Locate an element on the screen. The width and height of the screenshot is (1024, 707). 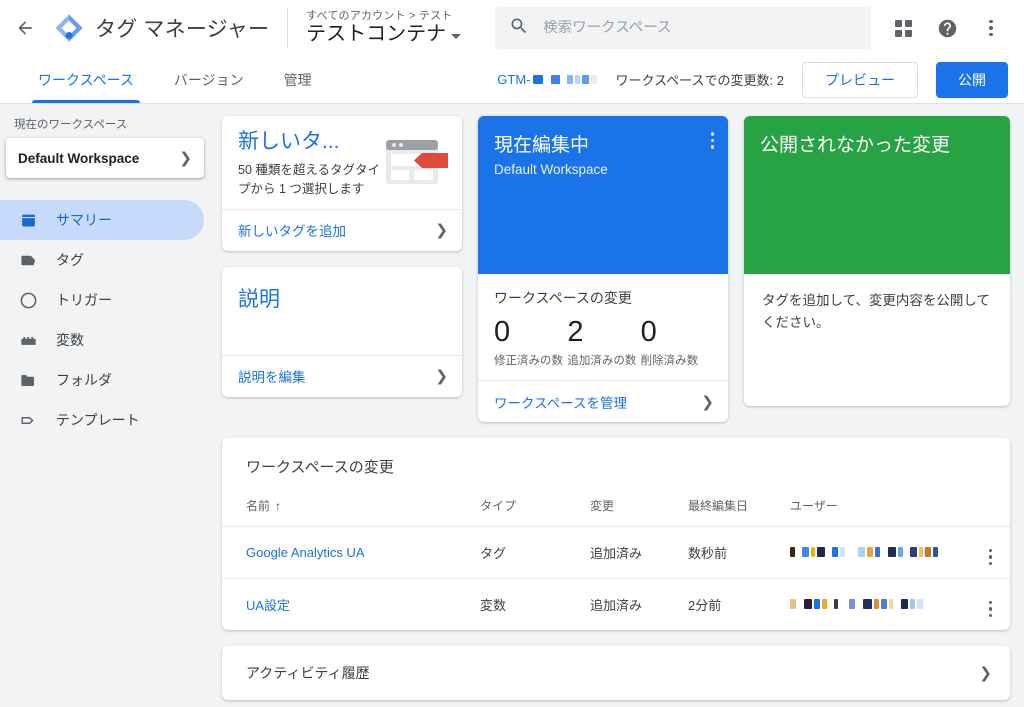
folder-icon is located at coordinates (28, 380).